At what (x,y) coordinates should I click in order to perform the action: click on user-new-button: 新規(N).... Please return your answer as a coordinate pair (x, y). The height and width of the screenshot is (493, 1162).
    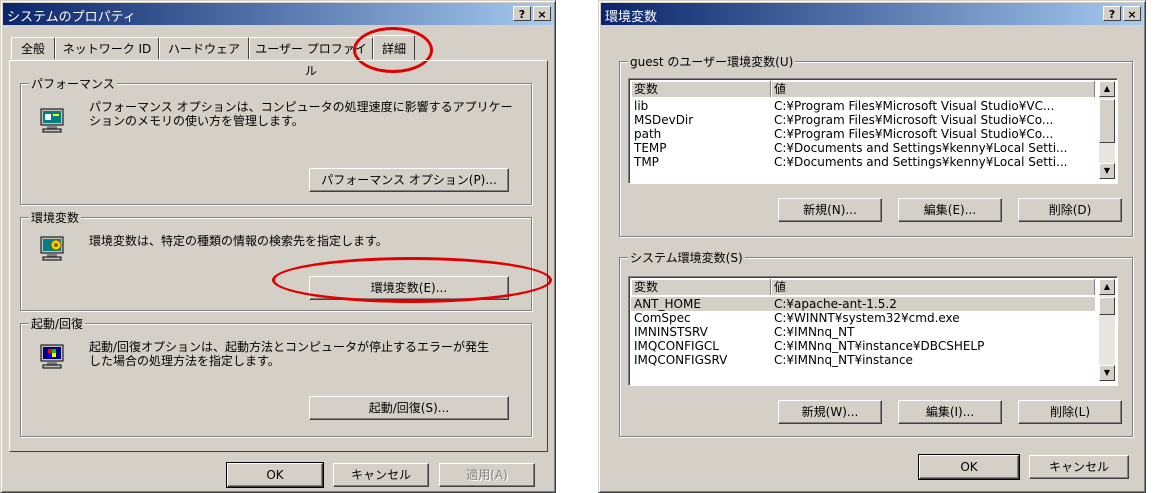
    Looking at the image, I should click on (830, 210).